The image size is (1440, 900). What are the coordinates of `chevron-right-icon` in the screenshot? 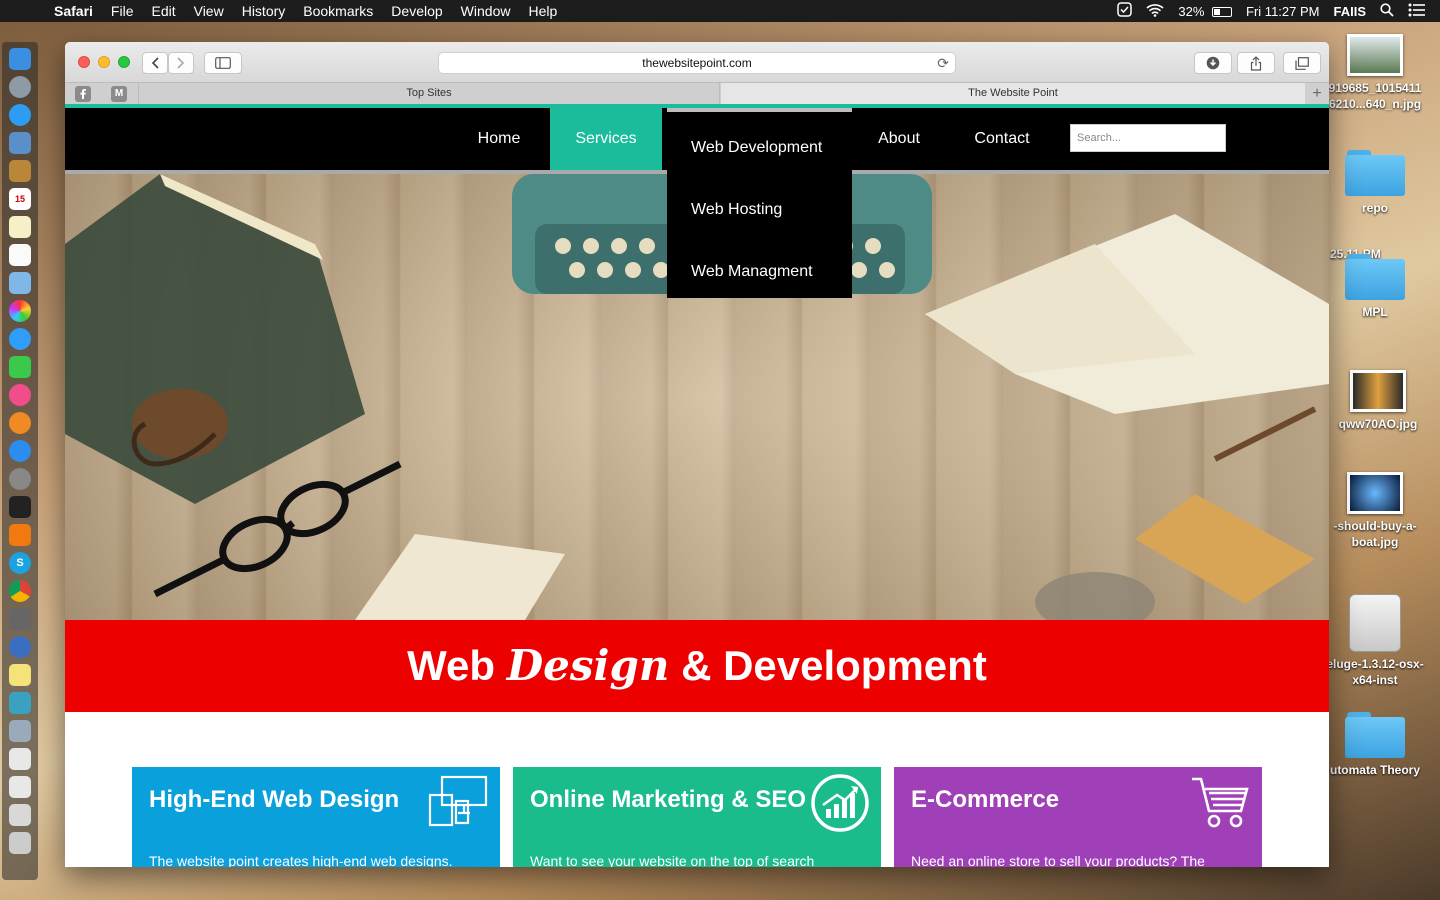 It's located at (181, 63).